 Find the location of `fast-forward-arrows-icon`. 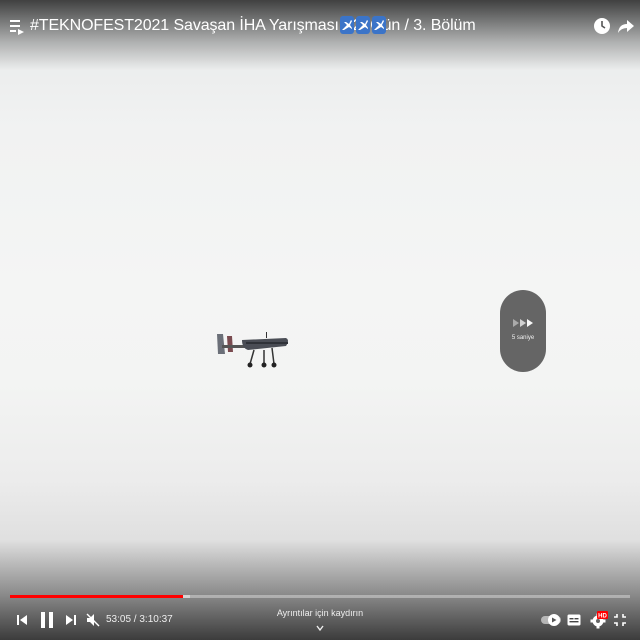

fast-forward-arrows-icon is located at coordinates (523, 323).